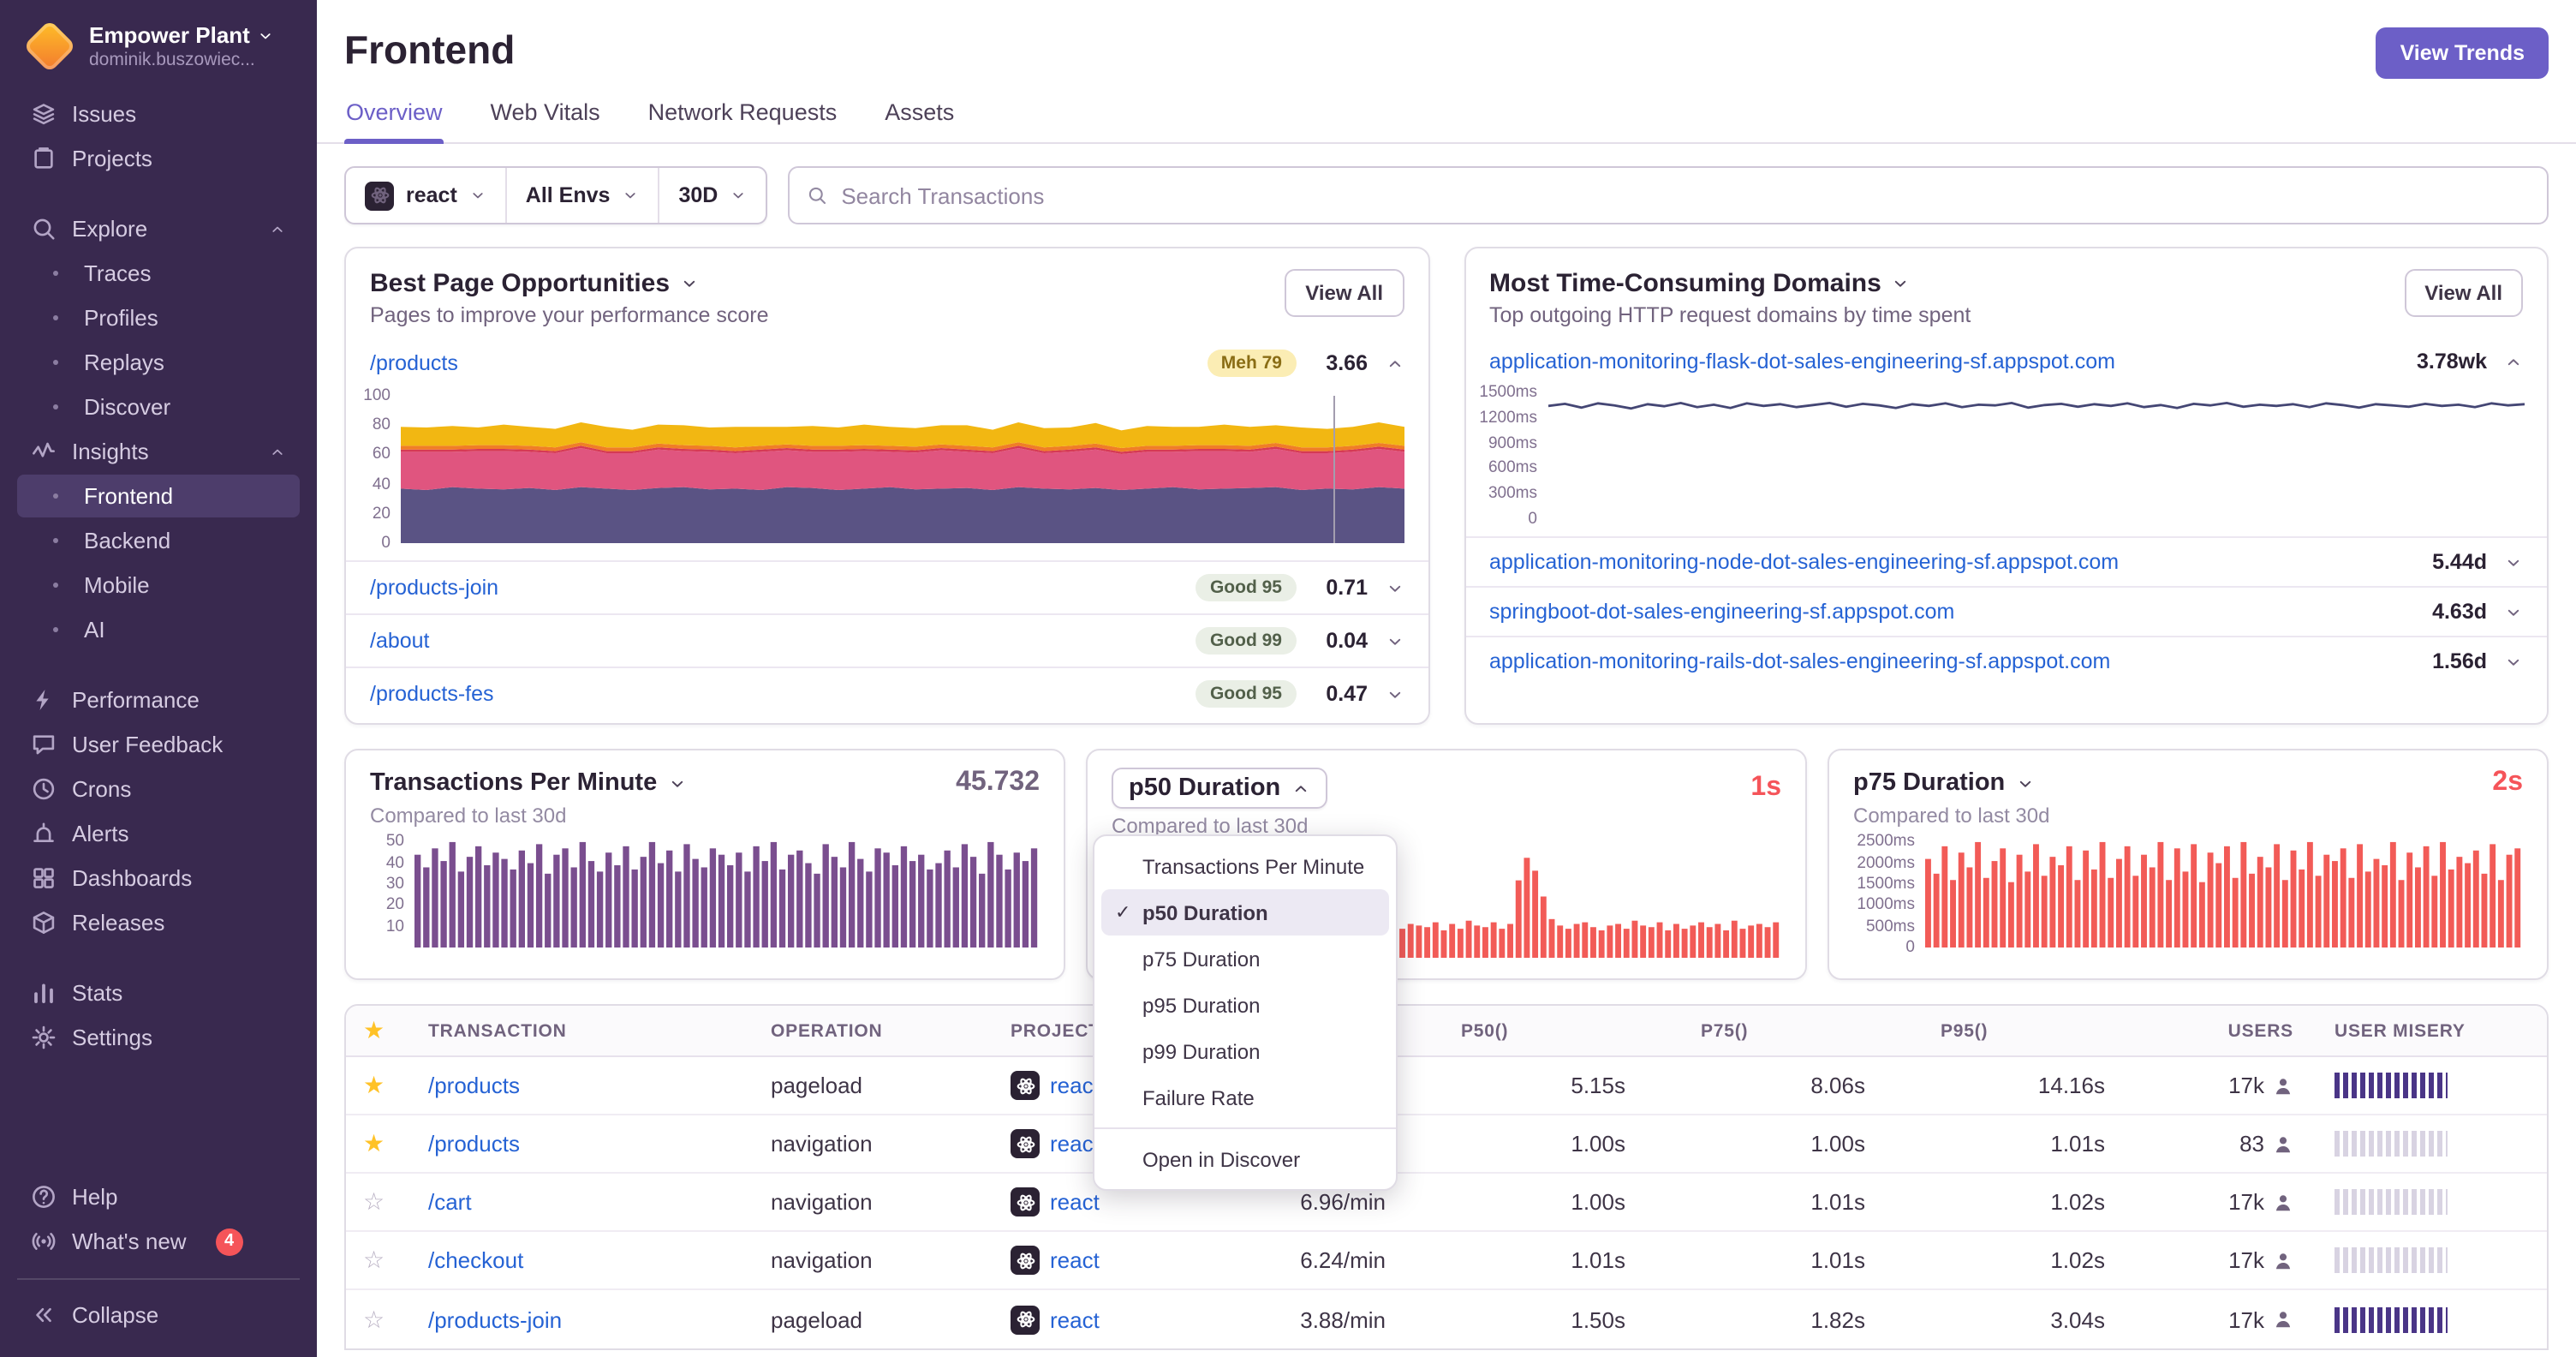  Describe the element at coordinates (1245, 1005) in the screenshot. I see `menu-item-p95-duration: p95 Duration` at that location.